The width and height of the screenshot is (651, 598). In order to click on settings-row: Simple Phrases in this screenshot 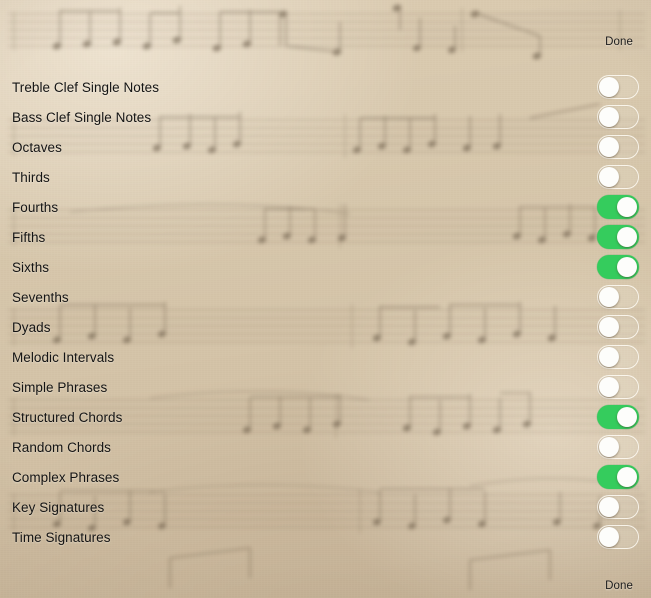, I will do `click(325, 387)`.